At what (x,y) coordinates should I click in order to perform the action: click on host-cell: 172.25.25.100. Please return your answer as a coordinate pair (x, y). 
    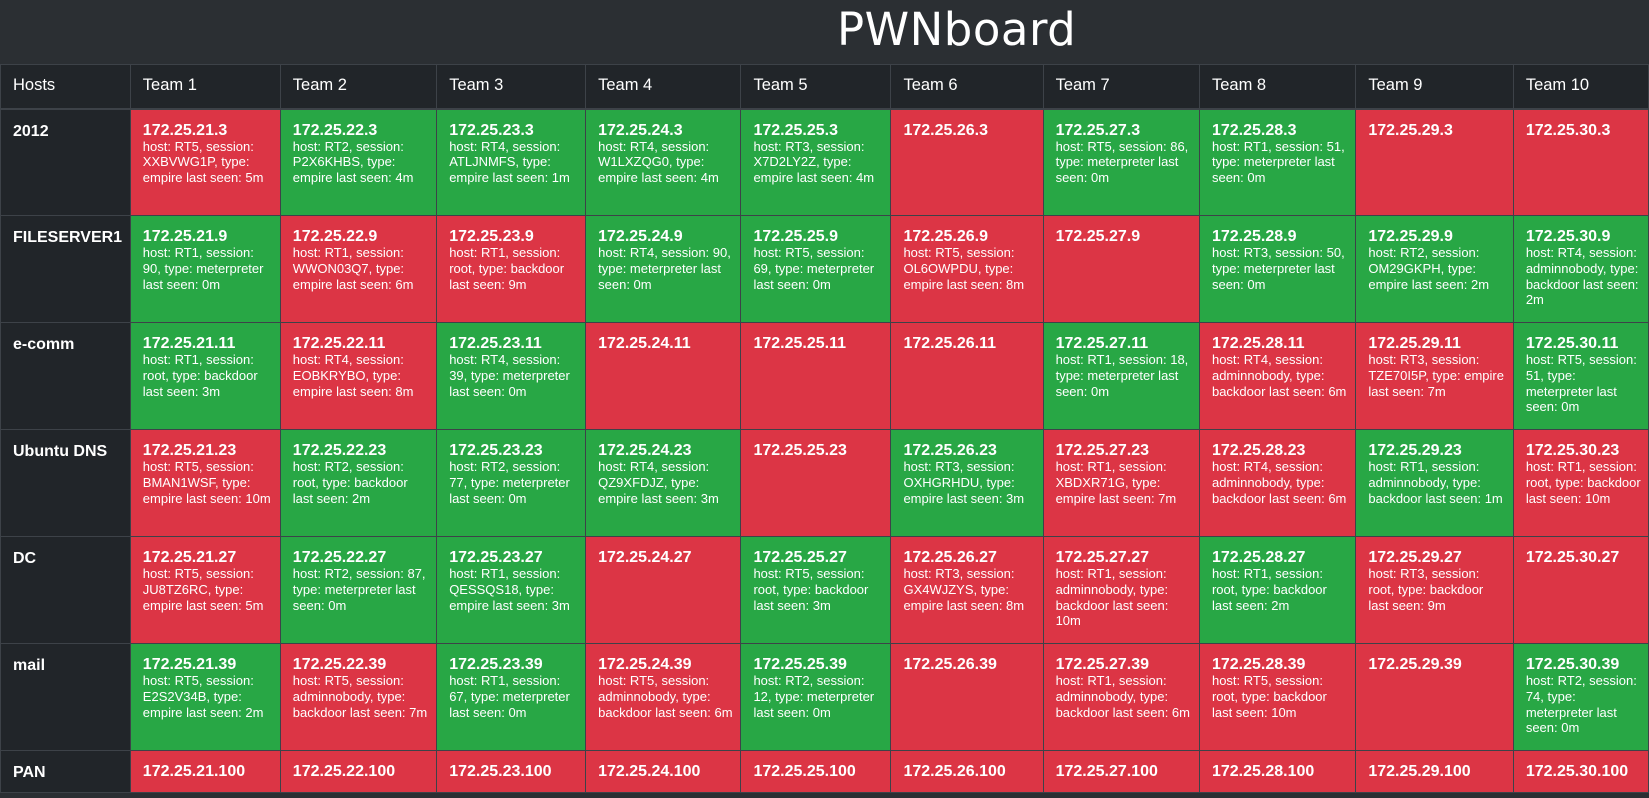
    Looking at the image, I should click on (816, 771).